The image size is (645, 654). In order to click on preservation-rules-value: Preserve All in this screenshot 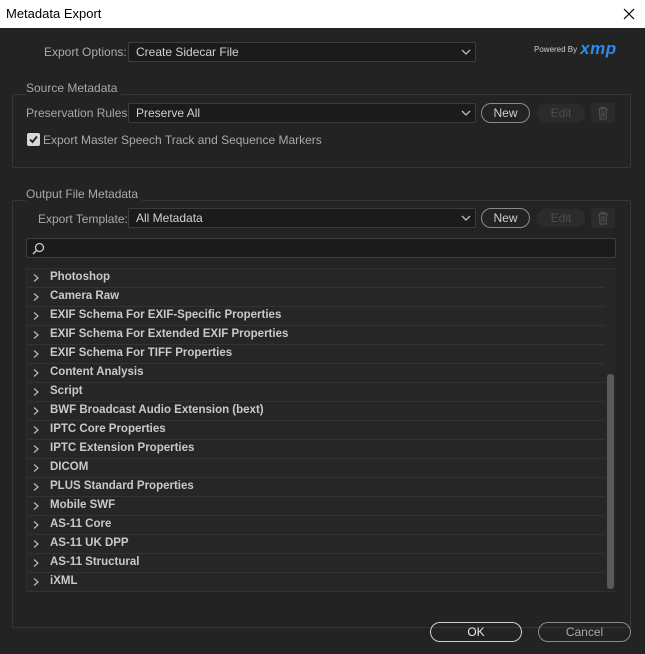, I will do `click(168, 113)`.